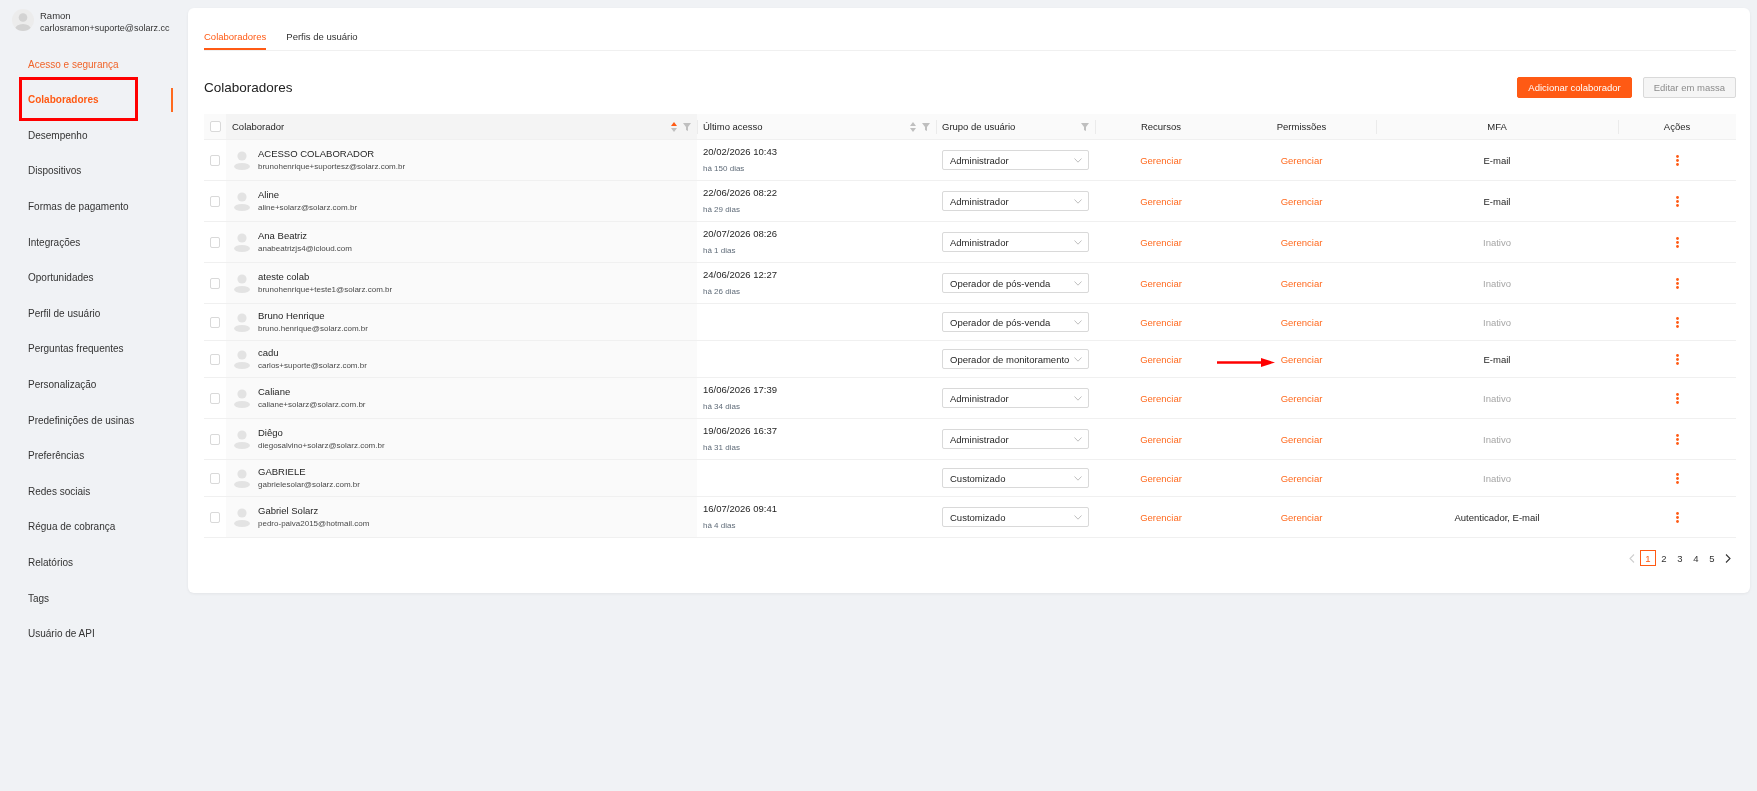  Describe the element at coordinates (305, 249) in the screenshot. I see `collaborator-email: anabeatrizjs4@icloud.com` at that location.